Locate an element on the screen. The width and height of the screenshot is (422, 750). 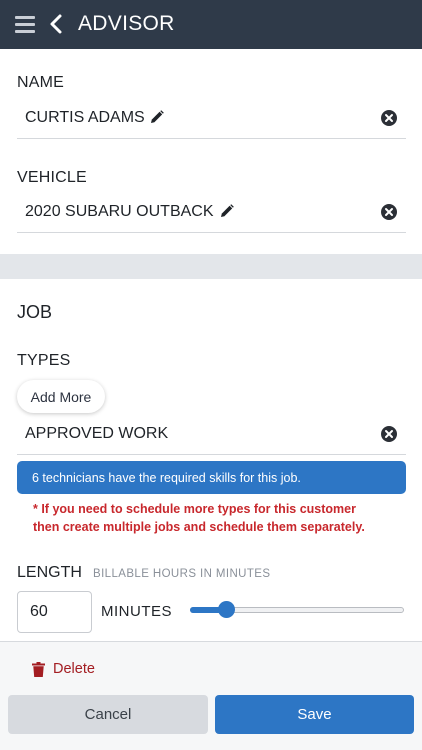
chevron-left-icon is located at coordinates (56, 24).